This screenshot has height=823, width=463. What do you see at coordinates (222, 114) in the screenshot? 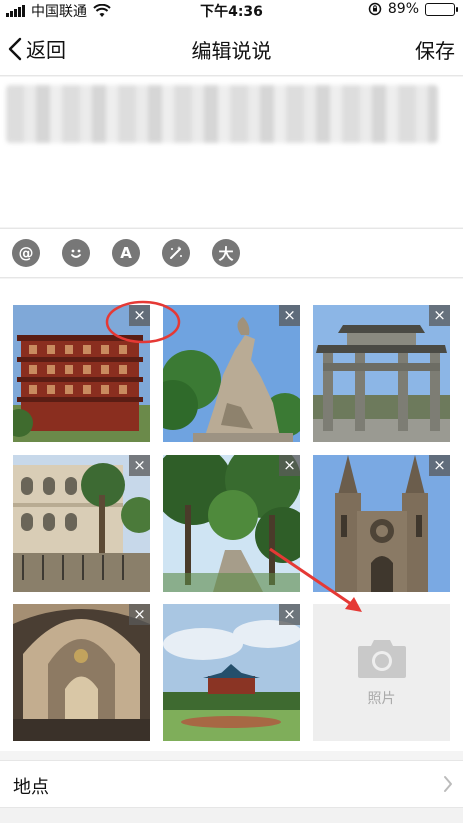
I see `blurred-text` at bounding box center [222, 114].